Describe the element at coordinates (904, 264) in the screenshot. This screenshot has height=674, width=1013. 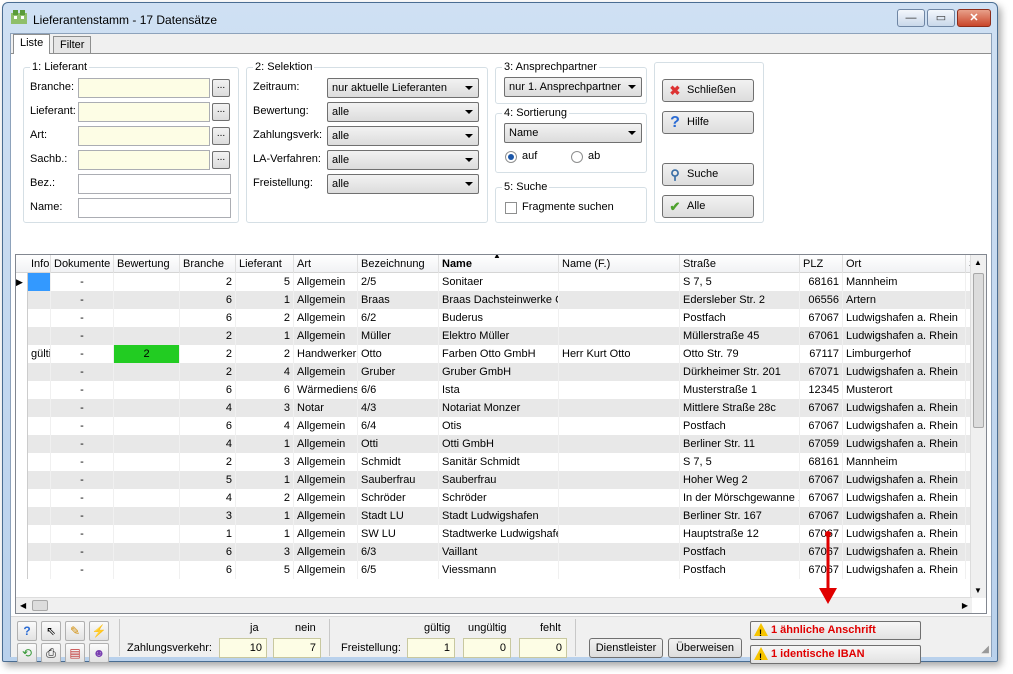
I see `column-header: Ort` at that location.